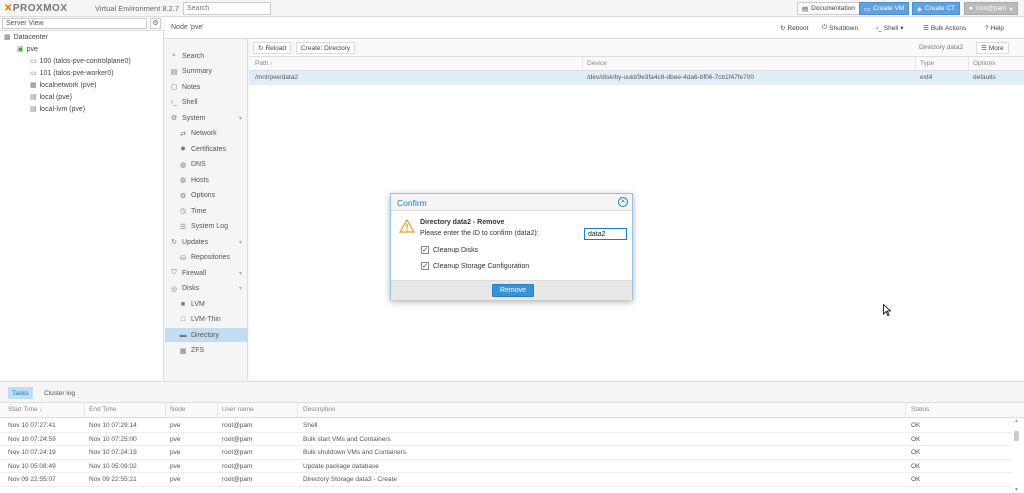 The height and width of the screenshot is (493, 1024). I want to click on menu-item-options: ⚙ Options, so click(206, 196).